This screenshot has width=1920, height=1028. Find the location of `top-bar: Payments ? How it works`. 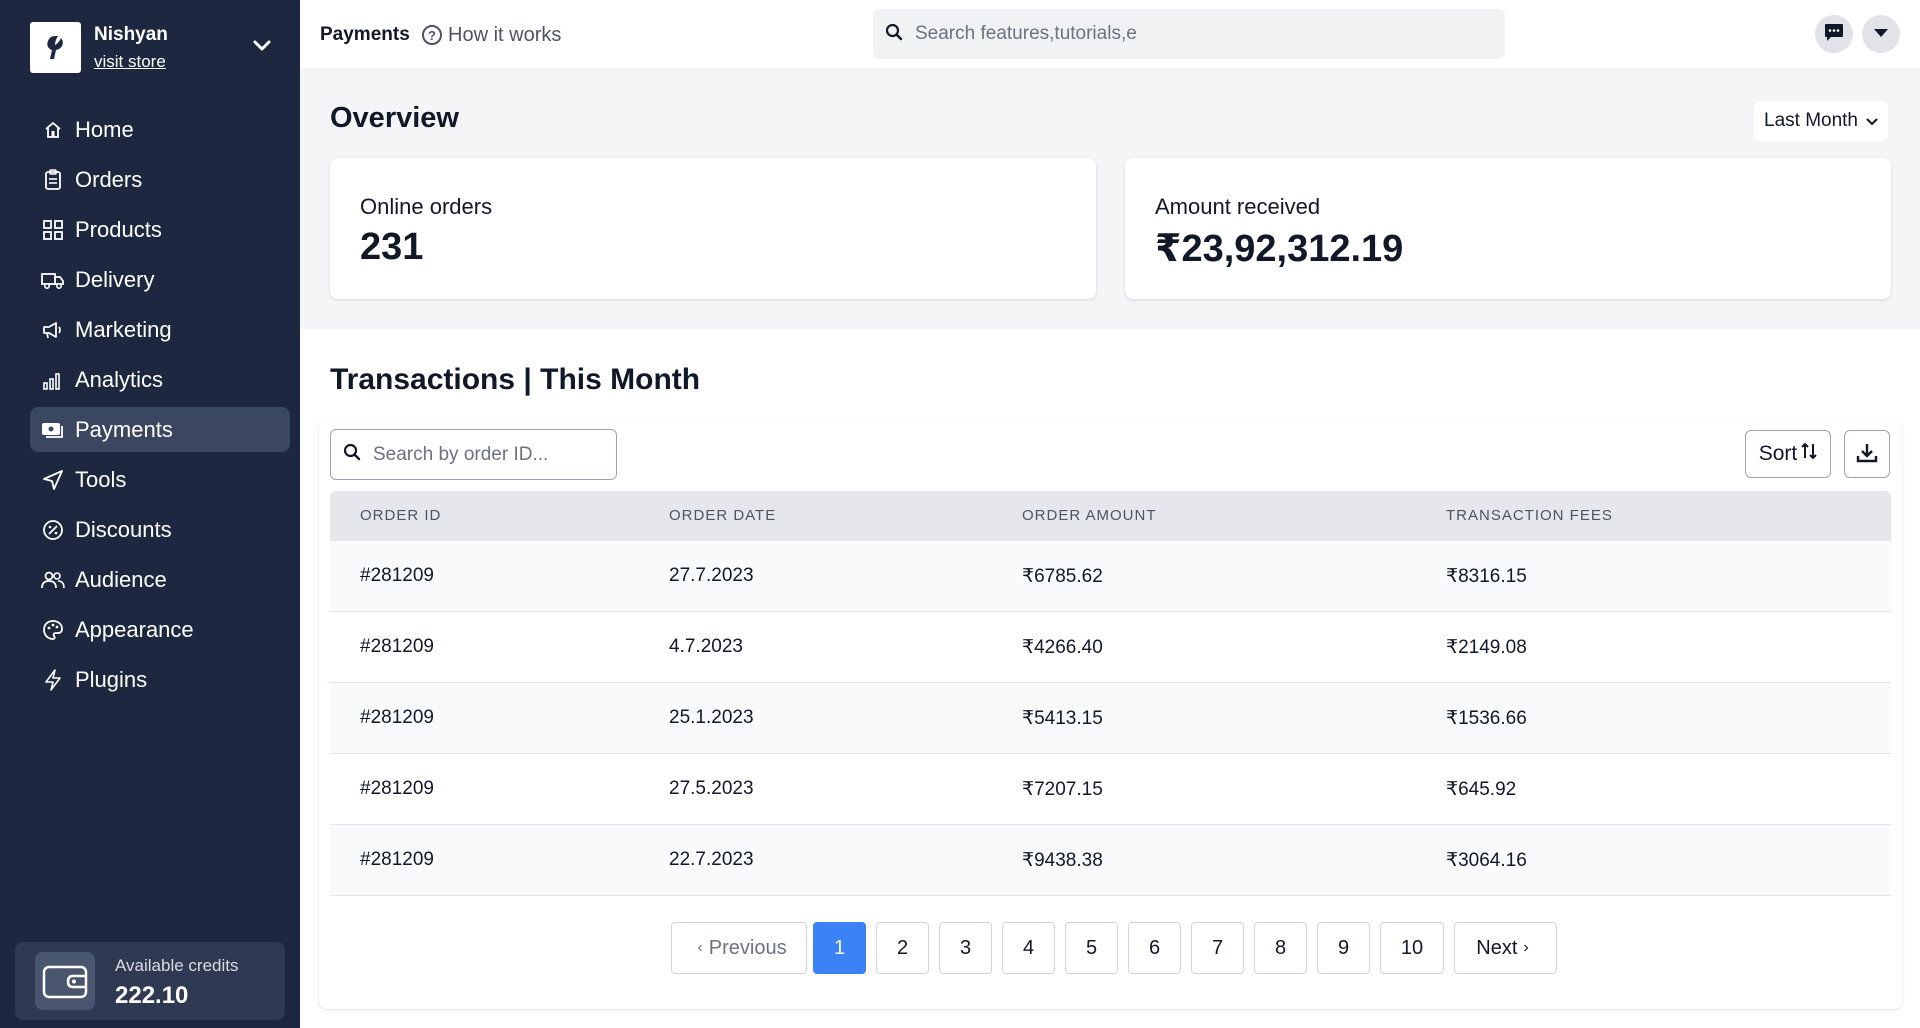

top-bar: Payments ? How it works is located at coordinates (1110, 34).